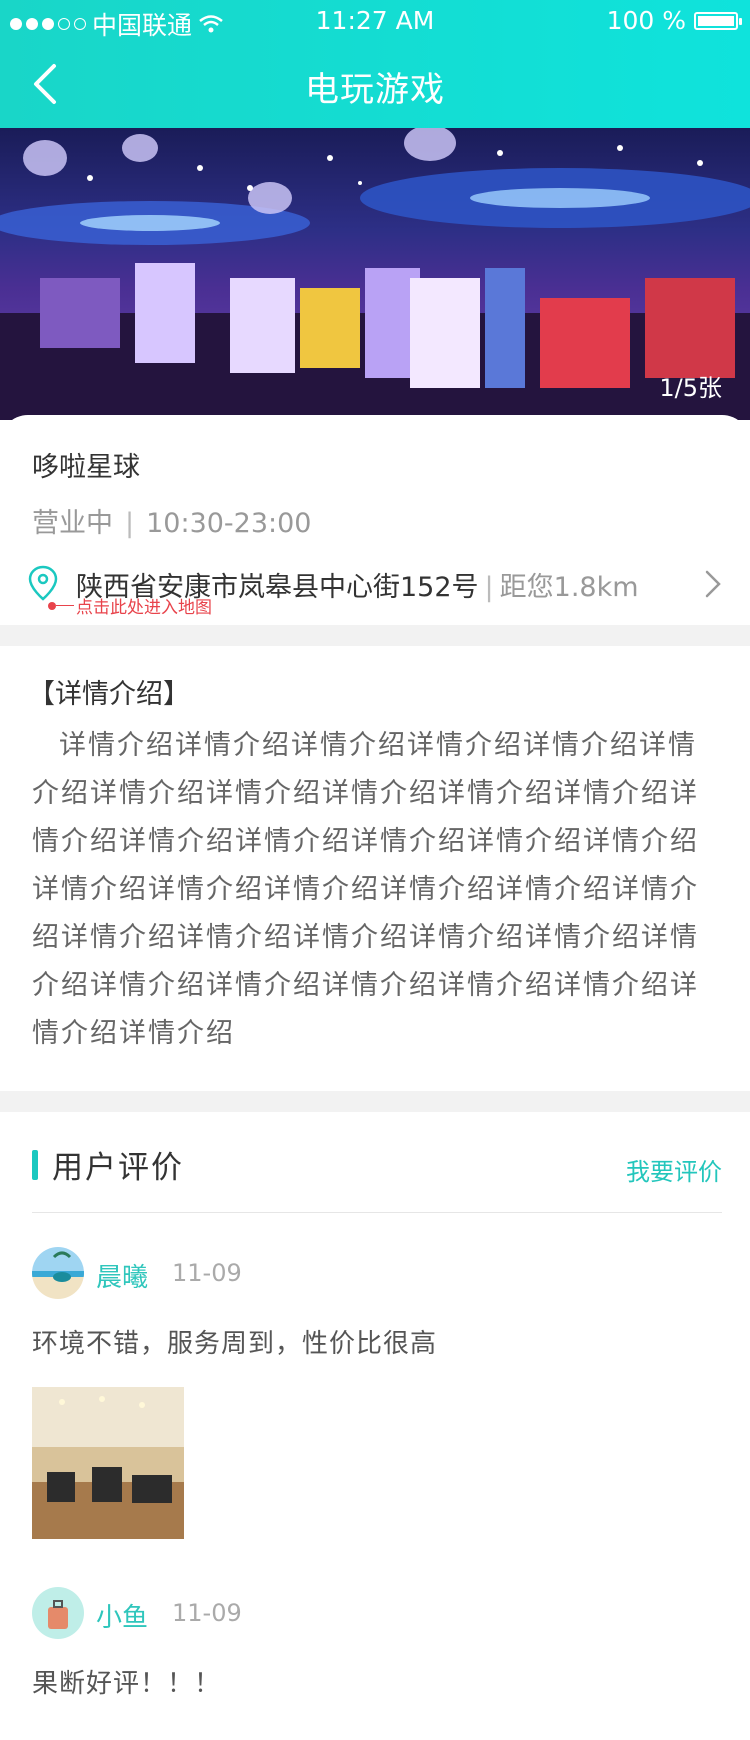 This screenshot has height=1740, width=750. I want to click on map-hint-annotation: 点击此处进入地图, so click(130, 605).